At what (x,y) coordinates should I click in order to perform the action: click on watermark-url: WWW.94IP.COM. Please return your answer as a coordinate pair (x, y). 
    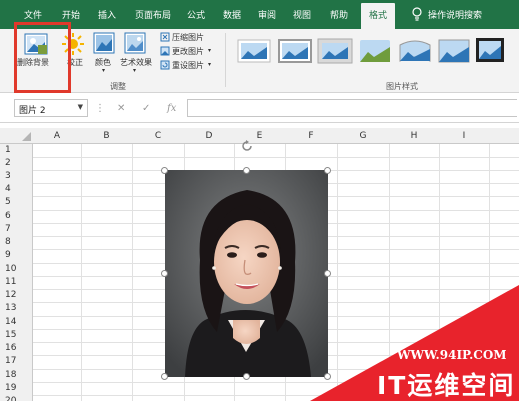
    Looking at the image, I should click on (452, 355).